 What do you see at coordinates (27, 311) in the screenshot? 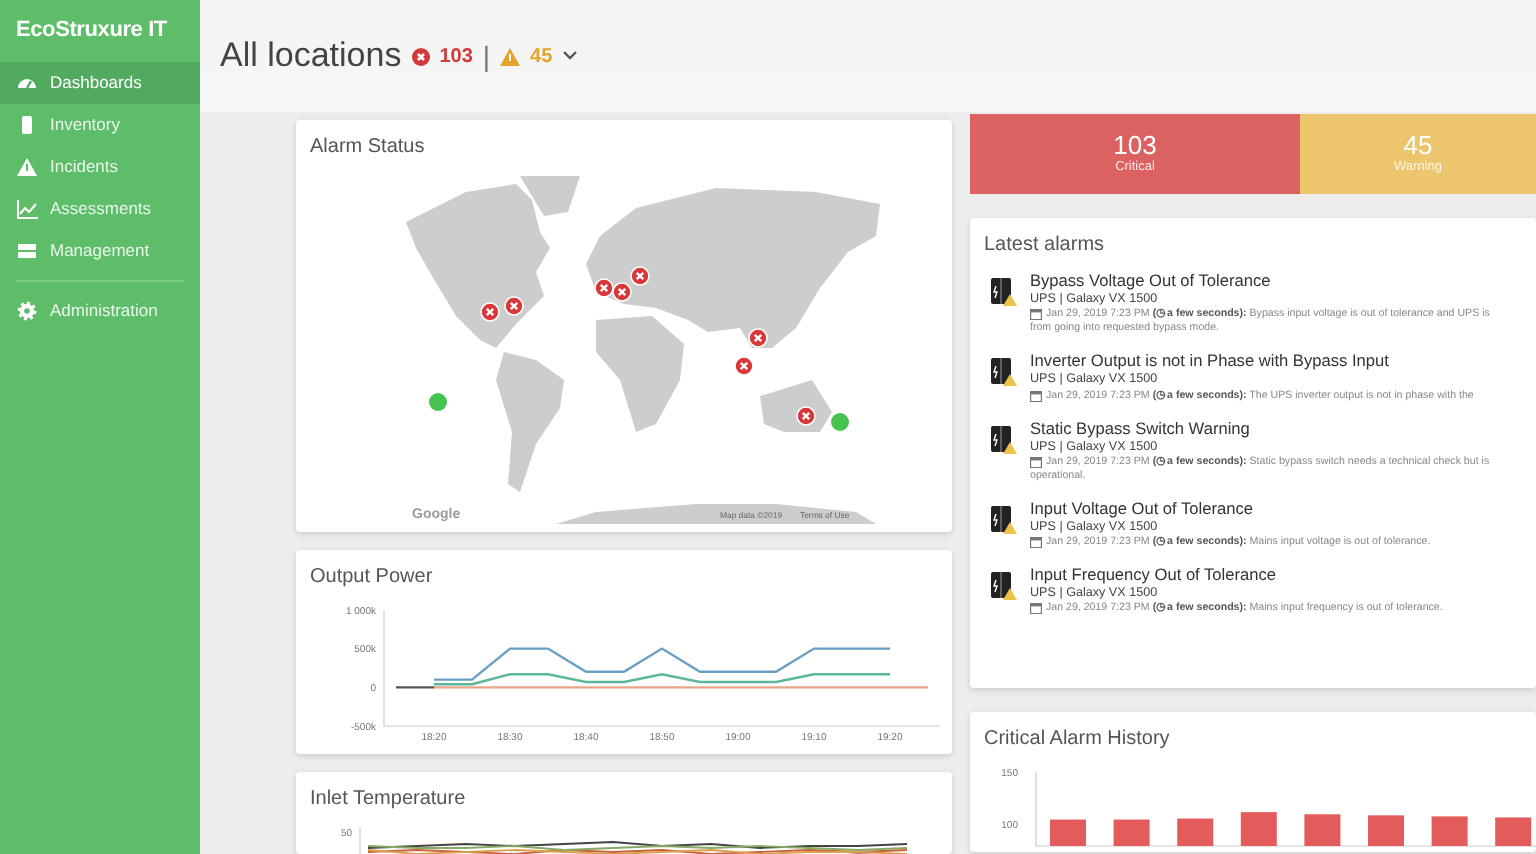
I see `settings-icon` at bounding box center [27, 311].